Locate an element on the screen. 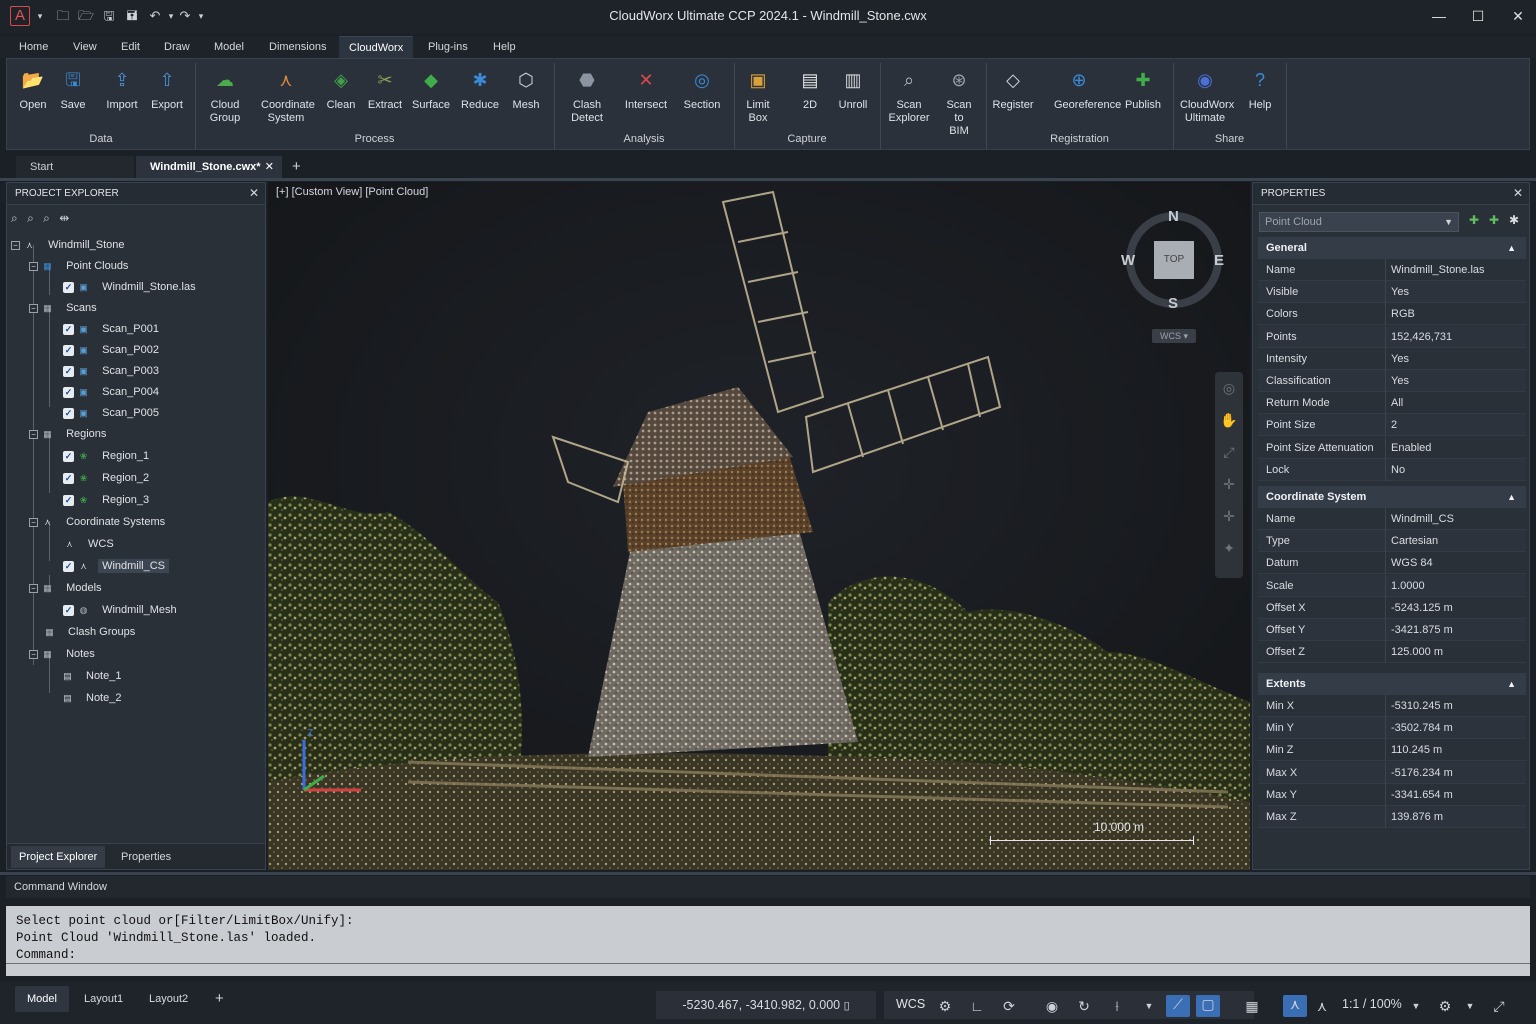 This screenshot has width=1536, height=1024. clash-detect-button: ⬣ Clash Detect is located at coordinates (587, 95).